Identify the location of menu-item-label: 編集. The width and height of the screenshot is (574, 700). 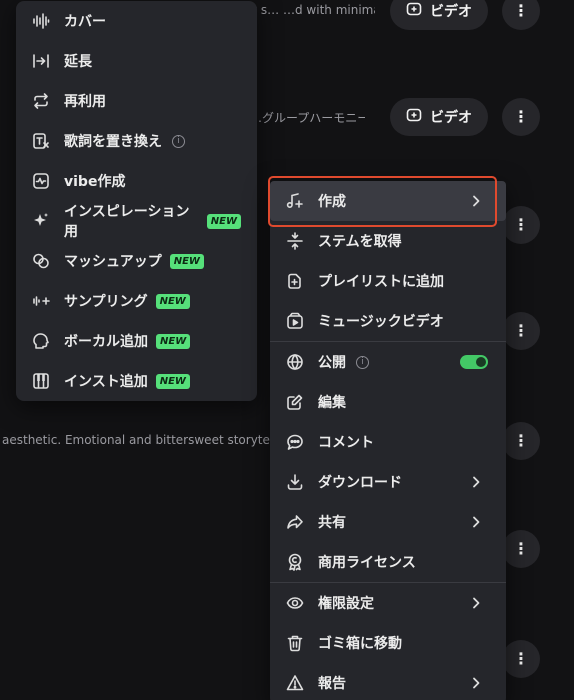
(332, 403).